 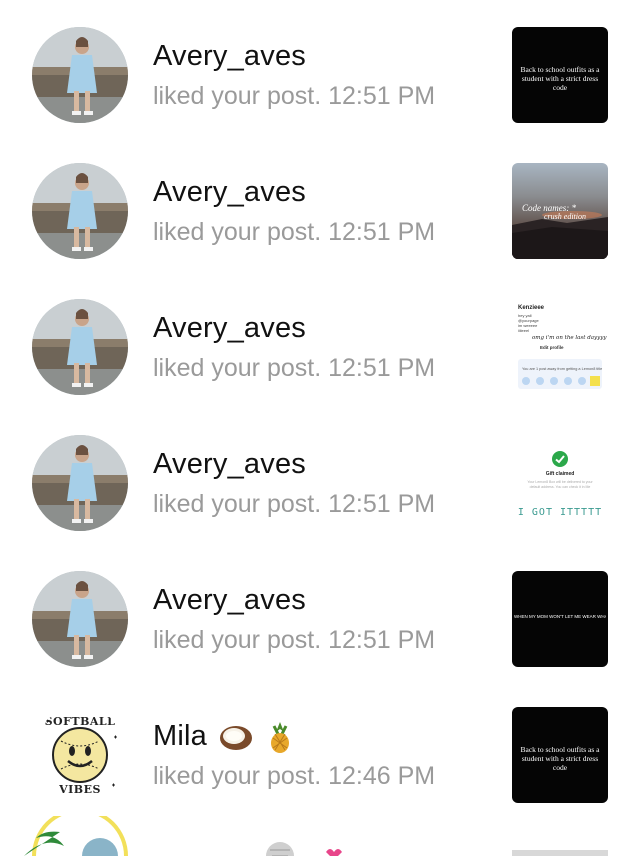 I want to click on thumbnail-edit-profile: Edit profile, so click(x=552, y=347).